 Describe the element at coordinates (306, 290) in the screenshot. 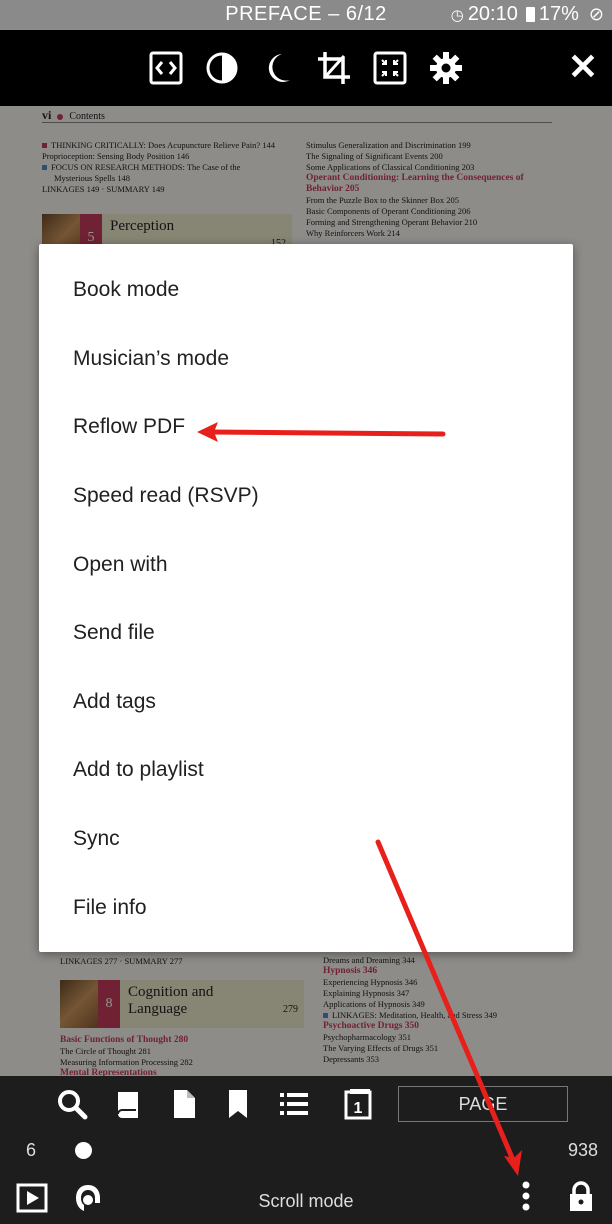

I see `menu-item-book-mode: Book mode` at that location.